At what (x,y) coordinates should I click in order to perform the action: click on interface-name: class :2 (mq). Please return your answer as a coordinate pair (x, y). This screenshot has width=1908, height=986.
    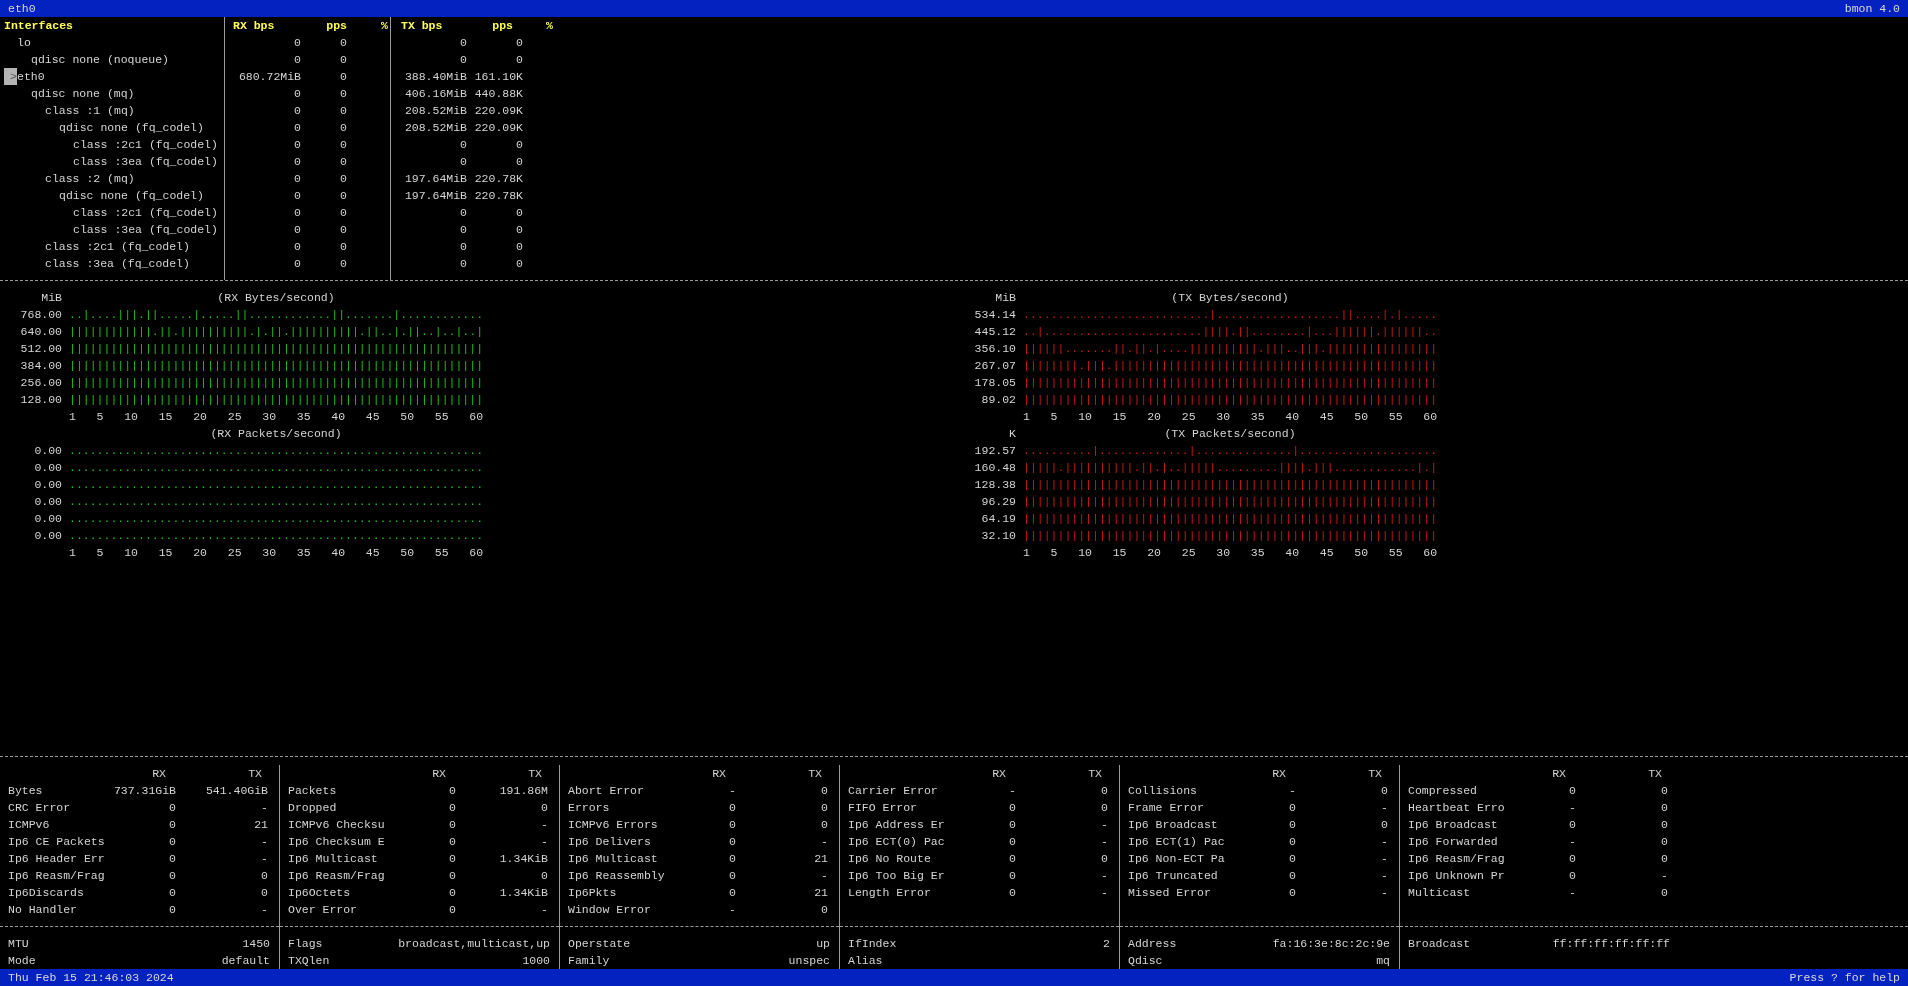
    Looking at the image, I should click on (90, 178).